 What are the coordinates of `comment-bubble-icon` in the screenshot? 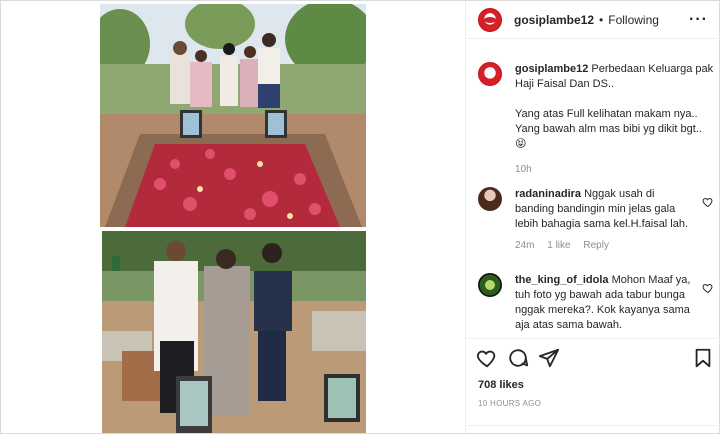 It's located at (518, 358).